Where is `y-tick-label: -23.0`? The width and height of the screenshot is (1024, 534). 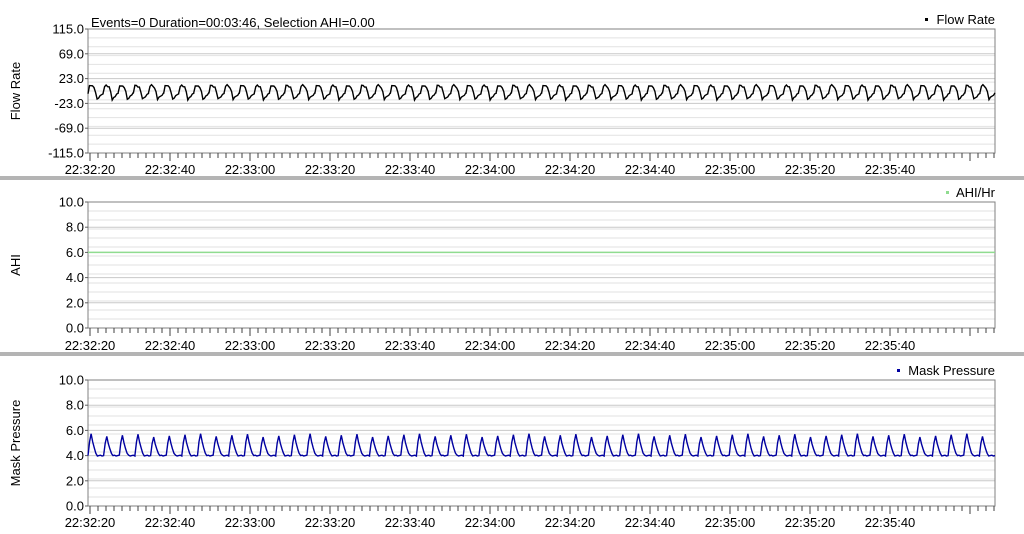
y-tick-label: -23.0 is located at coordinates (69, 103).